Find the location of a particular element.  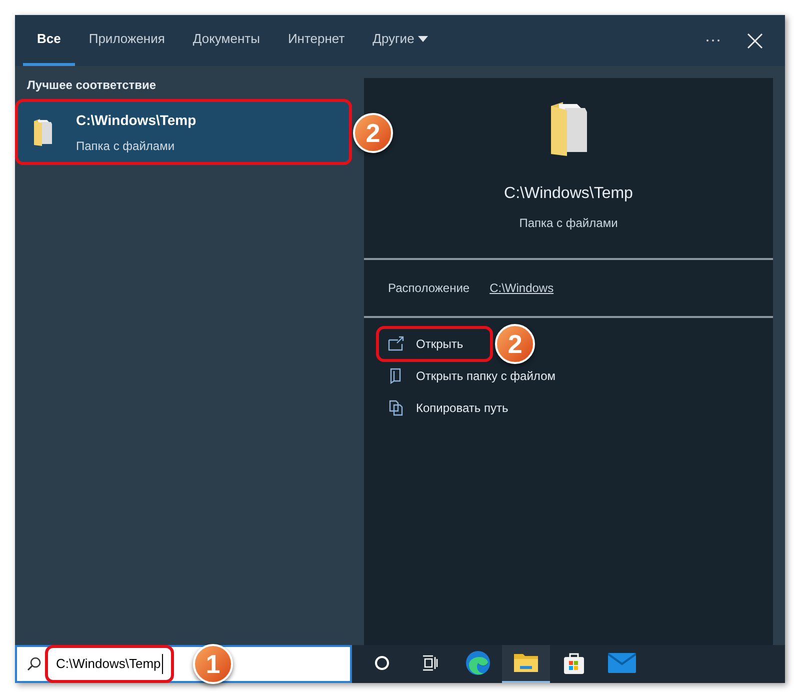

taskbar-slot is located at coordinates (526, 664).